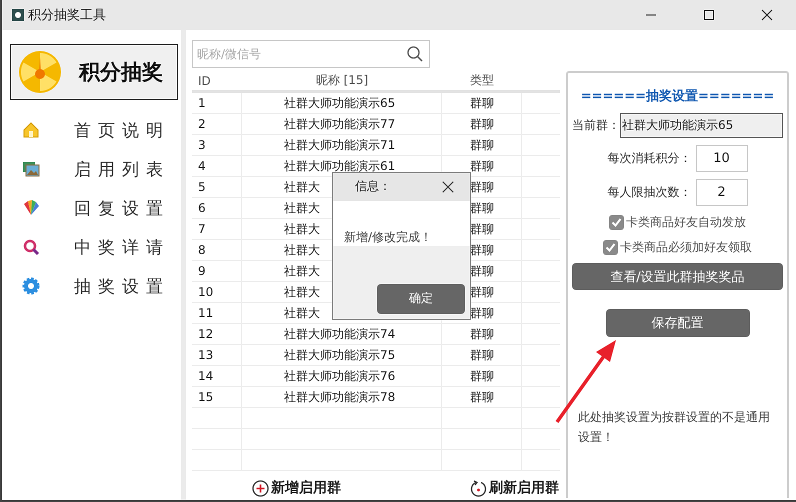 The width and height of the screenshot is (796, 502). Describe the element at coordinates (217, 313) in the screenshot. I see `table-cell: 11` at that location.